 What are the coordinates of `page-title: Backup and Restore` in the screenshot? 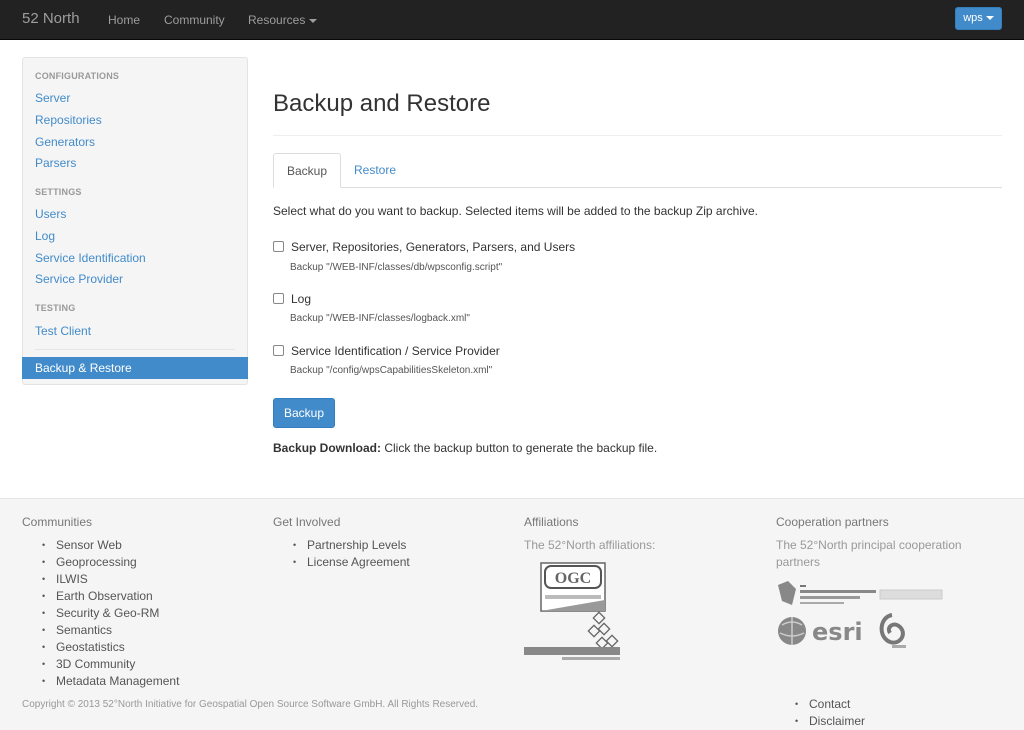 It's located at (382, 103).